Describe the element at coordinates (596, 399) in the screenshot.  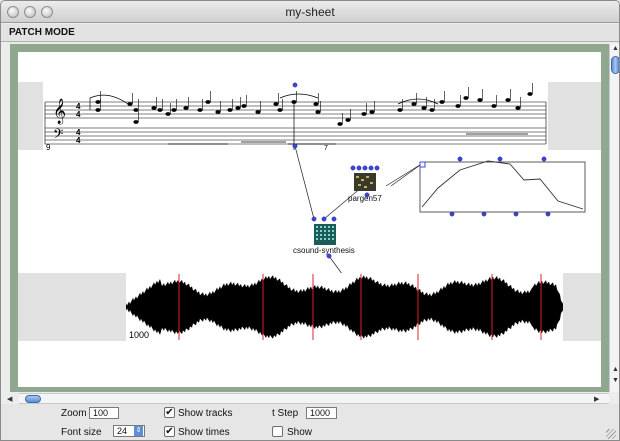
I see `scroll-right-icon: ▶` at that location.